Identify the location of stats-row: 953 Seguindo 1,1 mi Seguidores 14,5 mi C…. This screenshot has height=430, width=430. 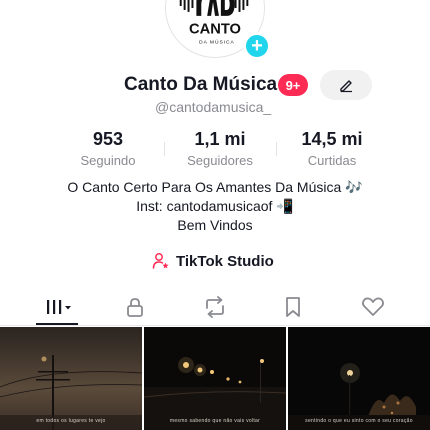
(220, 149).